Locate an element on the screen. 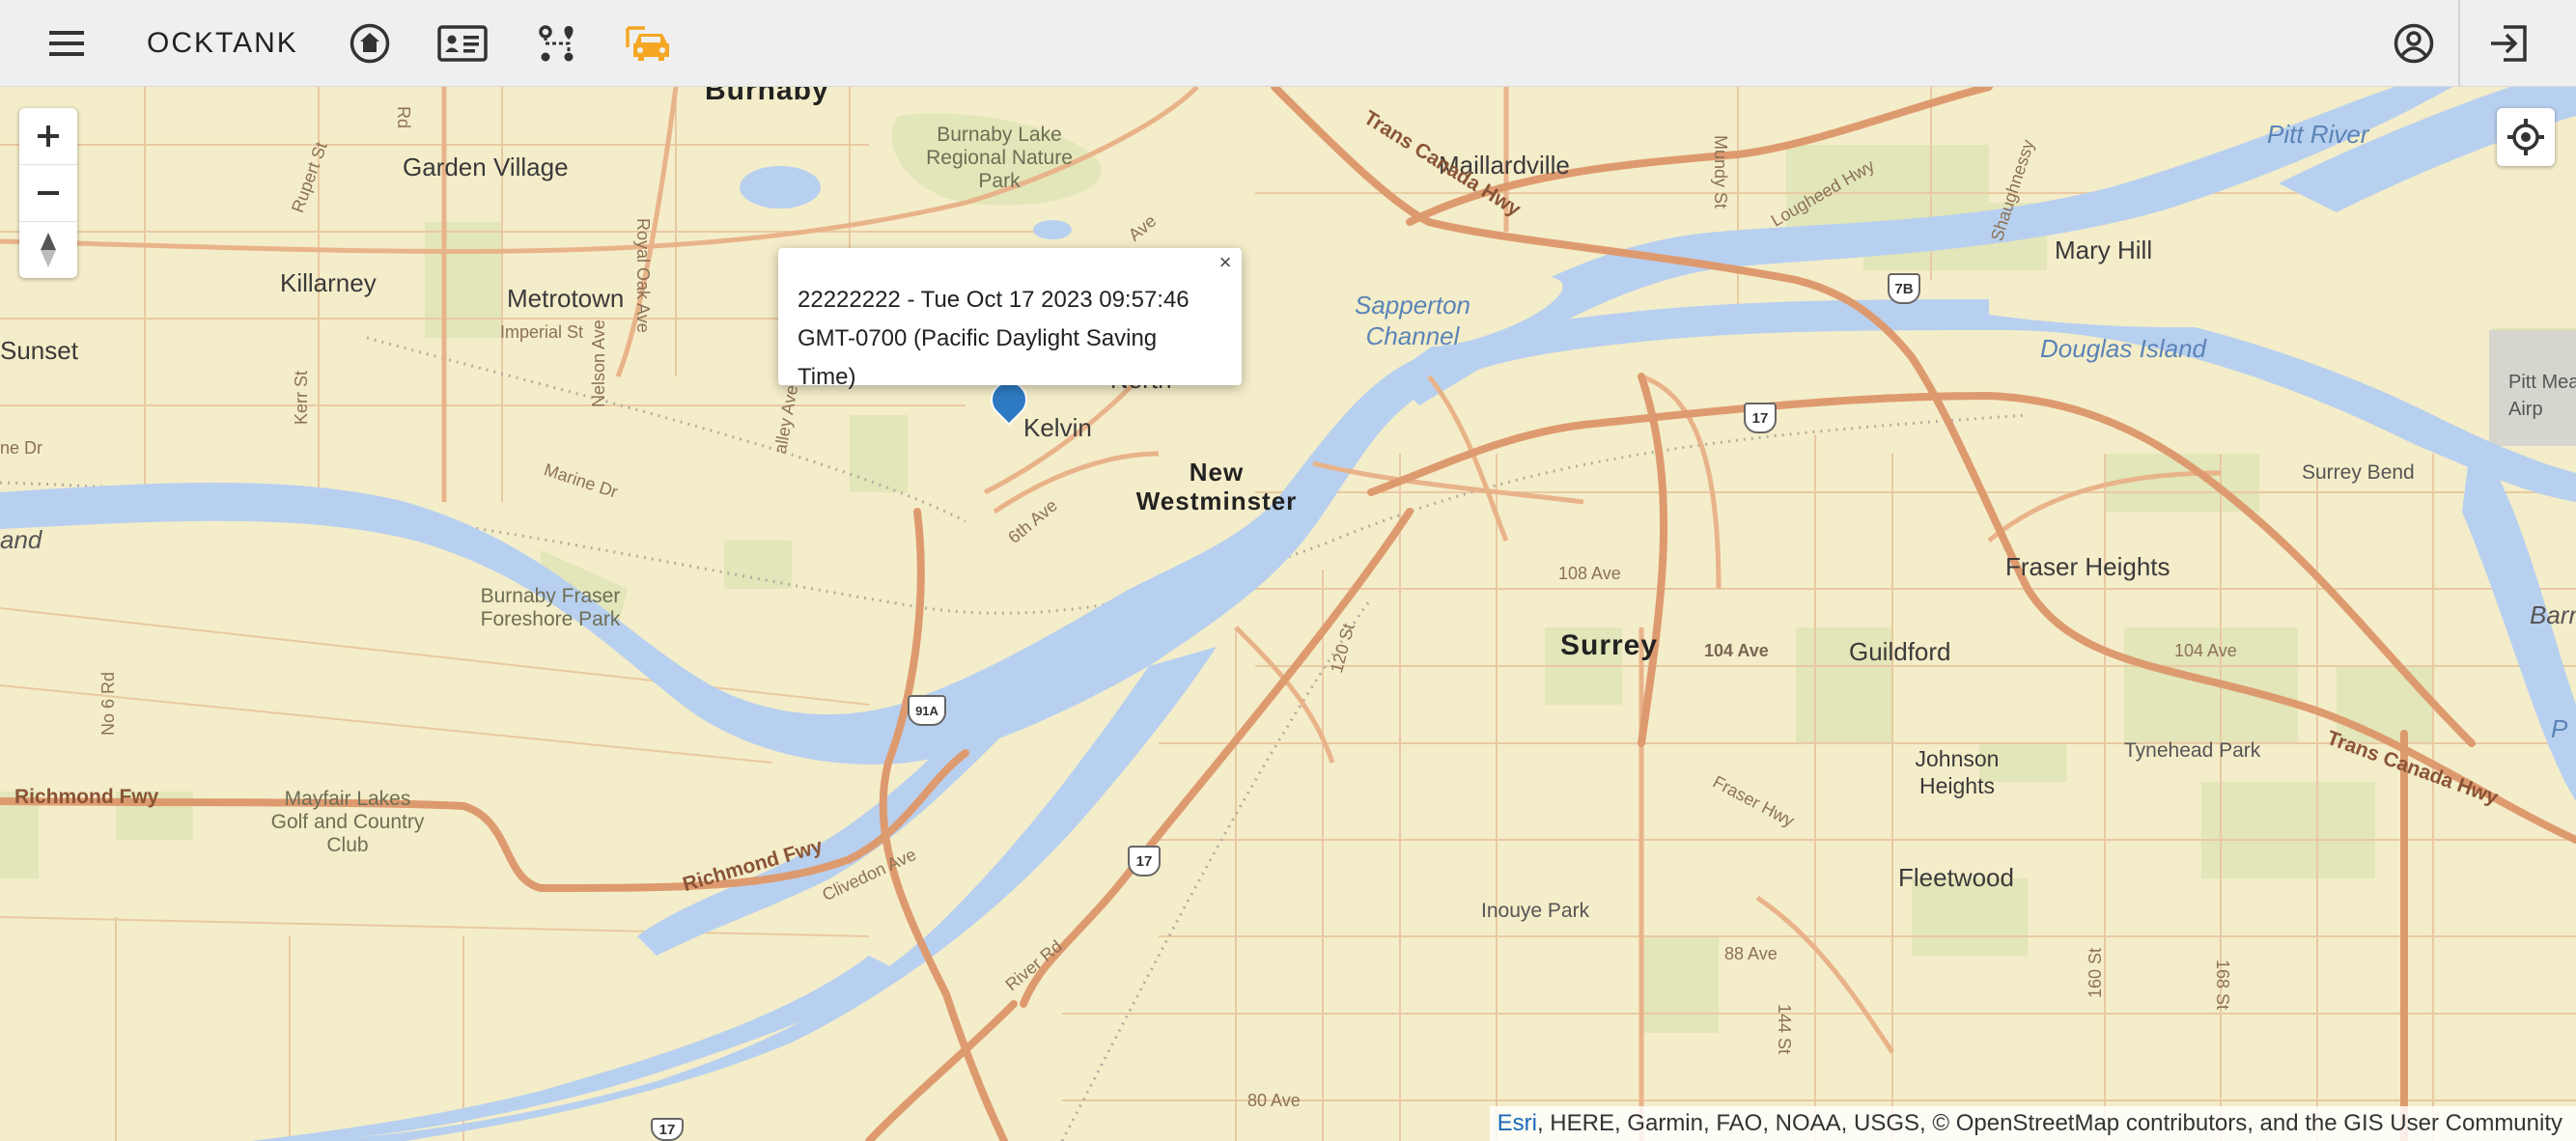 The width and height of the screenshot is (2576, 1141). home-button is located at coordinates (370, 43).